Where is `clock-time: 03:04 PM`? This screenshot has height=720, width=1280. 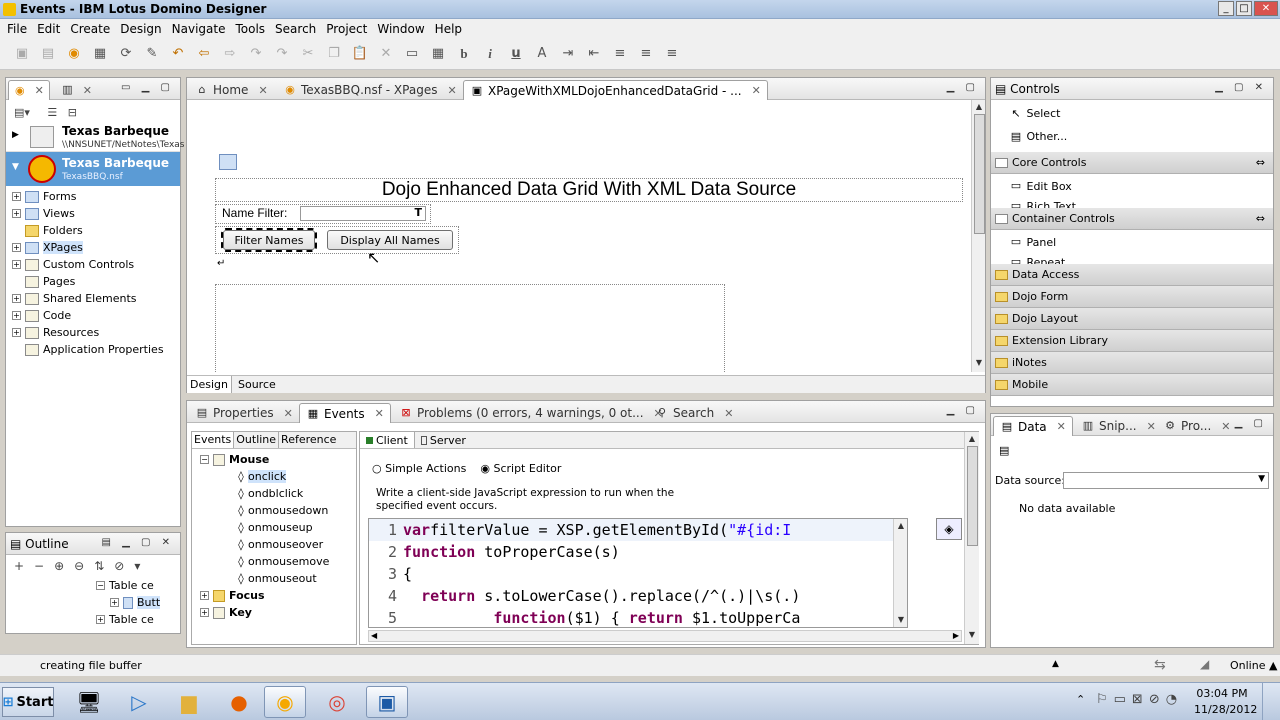 clock-time: 03:04 PM is located at coordinates (1222, 693).